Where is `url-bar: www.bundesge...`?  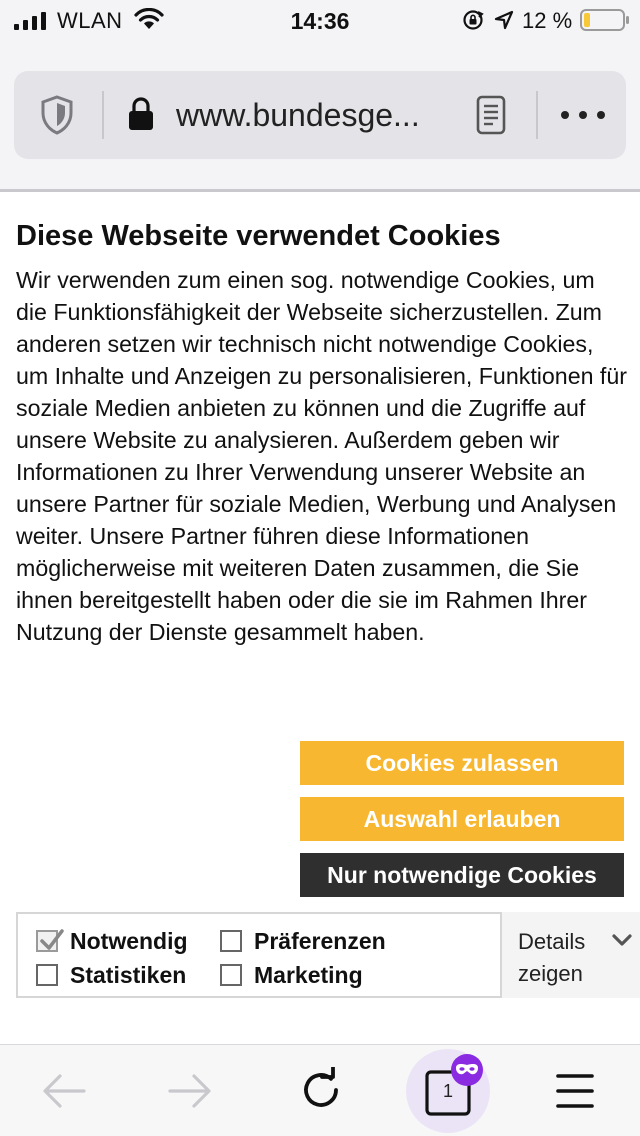 url-bar: www.bundesge... is located at coordinates (320, 115).